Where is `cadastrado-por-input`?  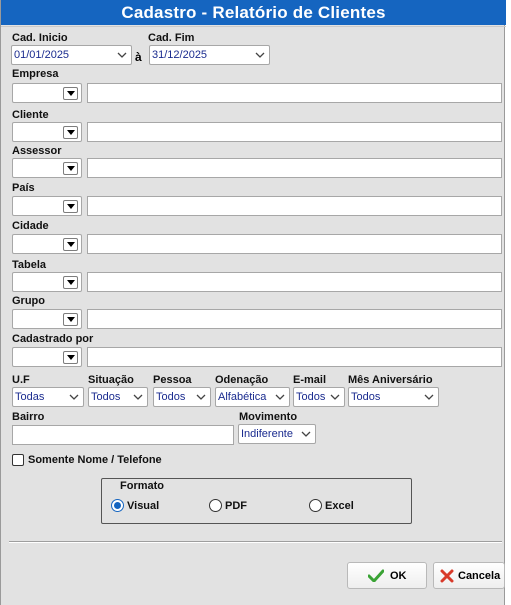
cadastrado-por-input is located at coordinates (294, 357).